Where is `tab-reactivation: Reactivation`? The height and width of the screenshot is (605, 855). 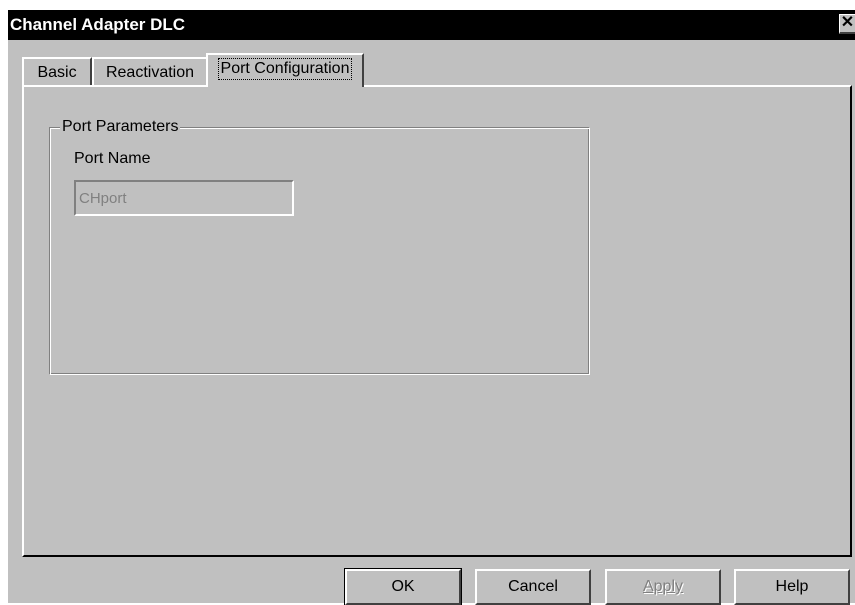
tab-reactivation: Reactivation is located at coordinates (150, 72).